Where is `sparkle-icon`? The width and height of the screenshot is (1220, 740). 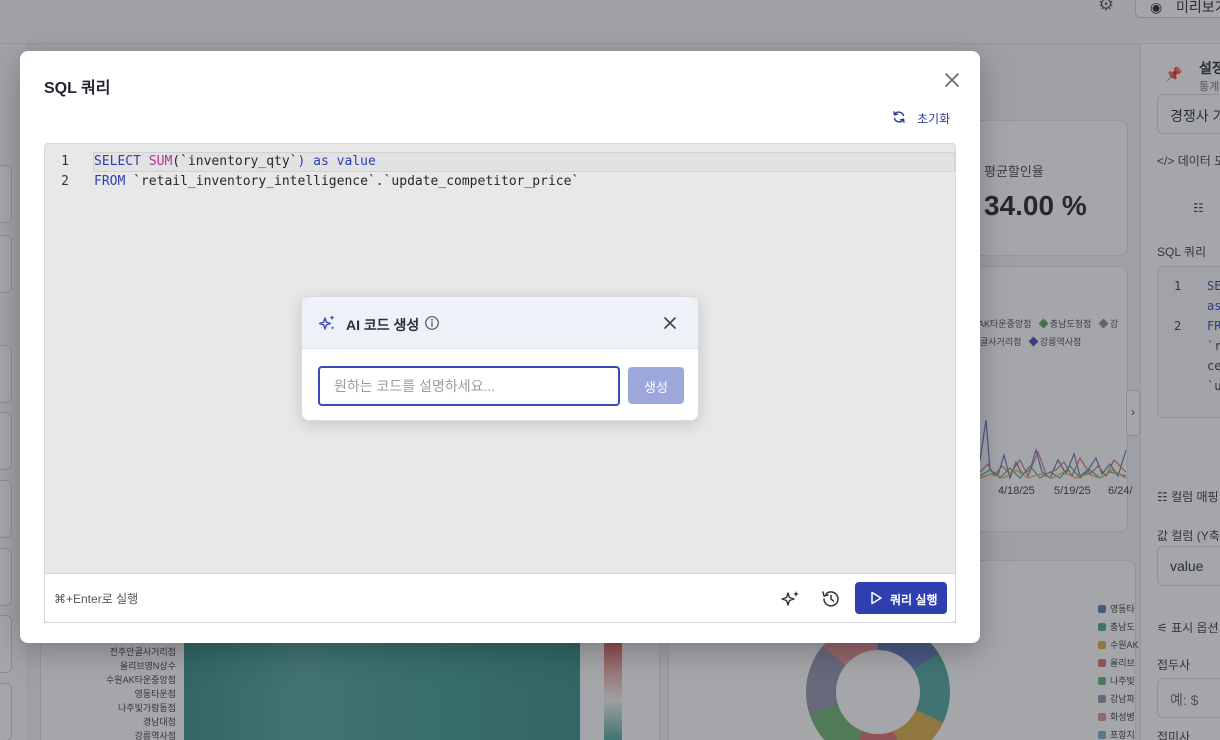
sparkle-icon is located at coordinates (326, 322).